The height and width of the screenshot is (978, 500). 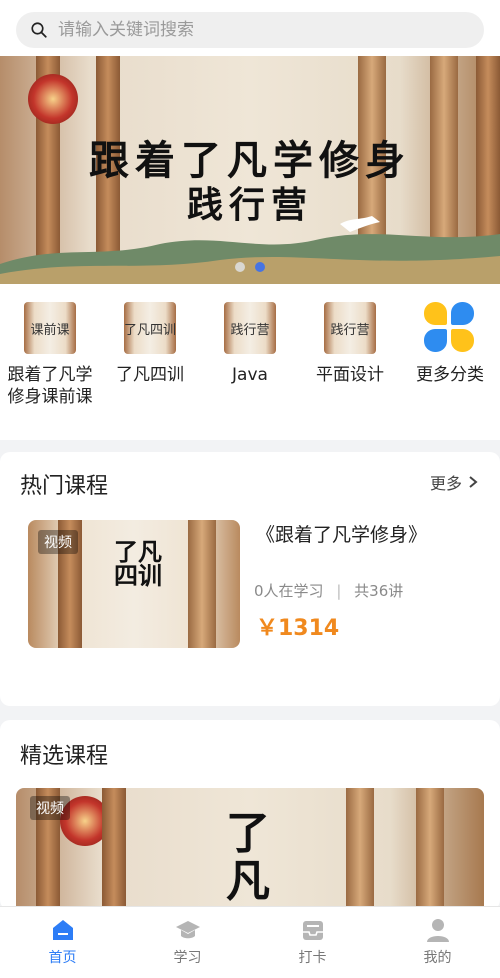 I want to click on more-label: 更多, so click(x=445, y=483).